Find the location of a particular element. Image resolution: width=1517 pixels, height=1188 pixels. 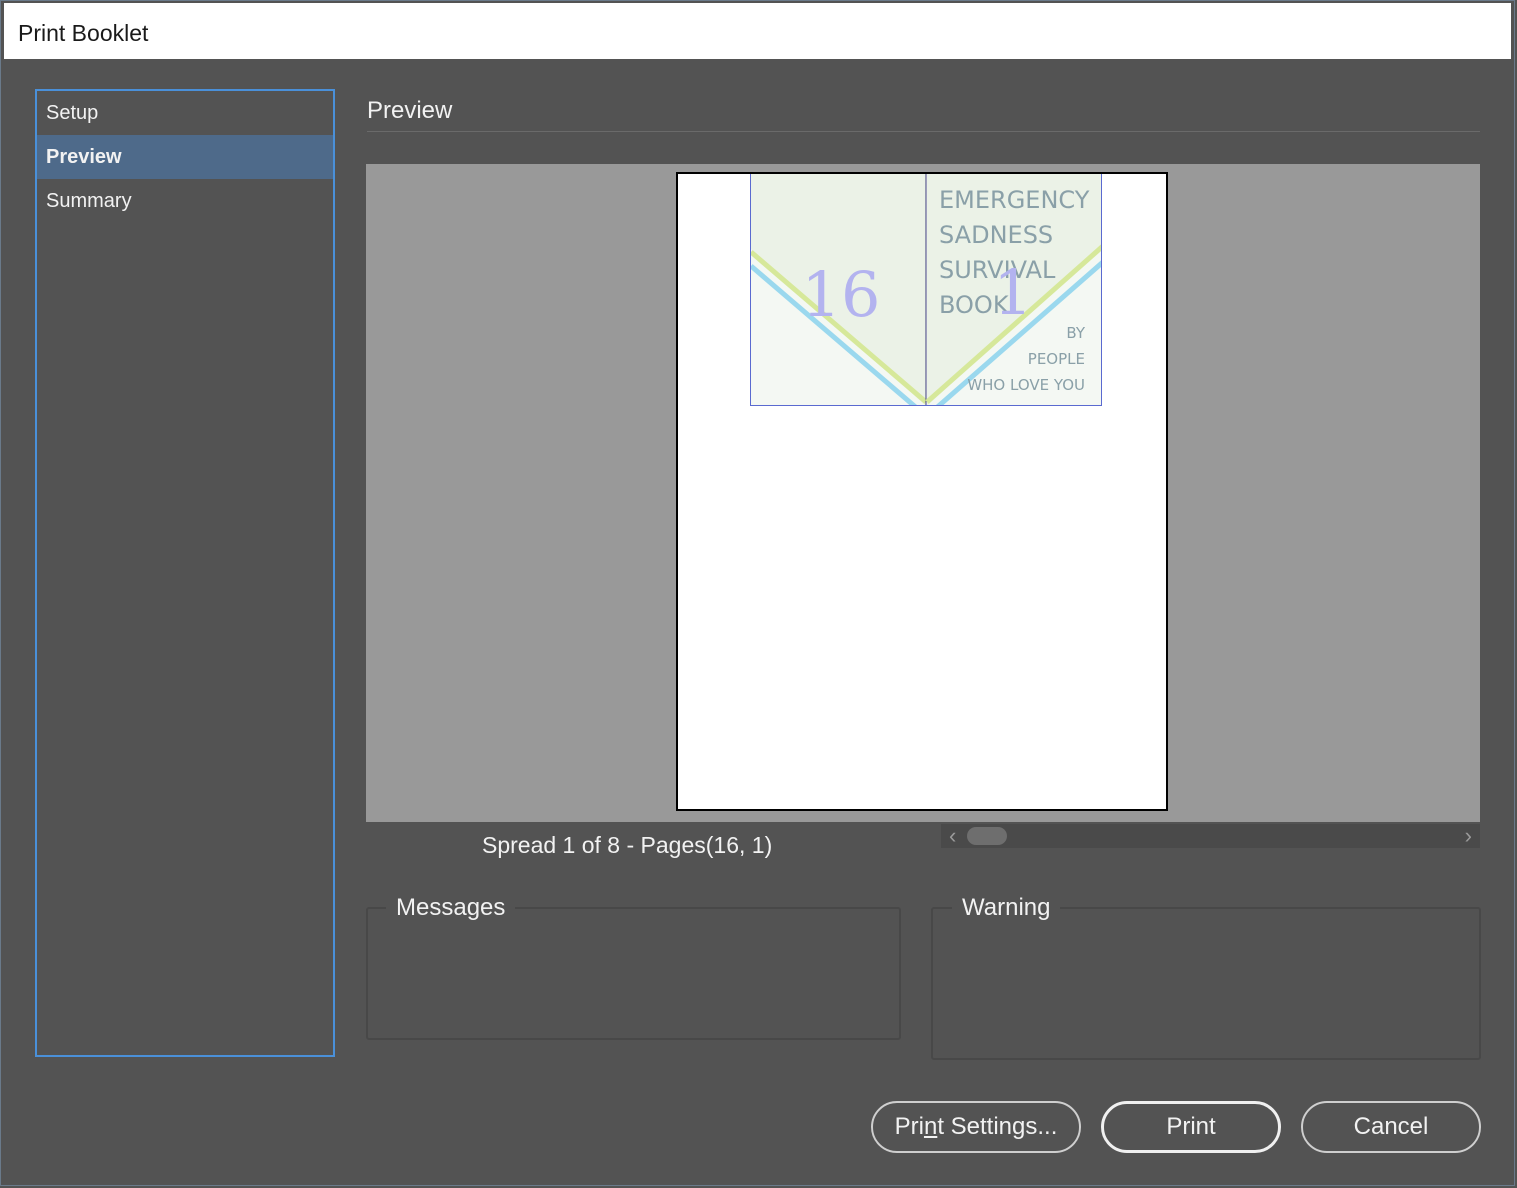

section-title: Preview is located at coordinates (410, 110).